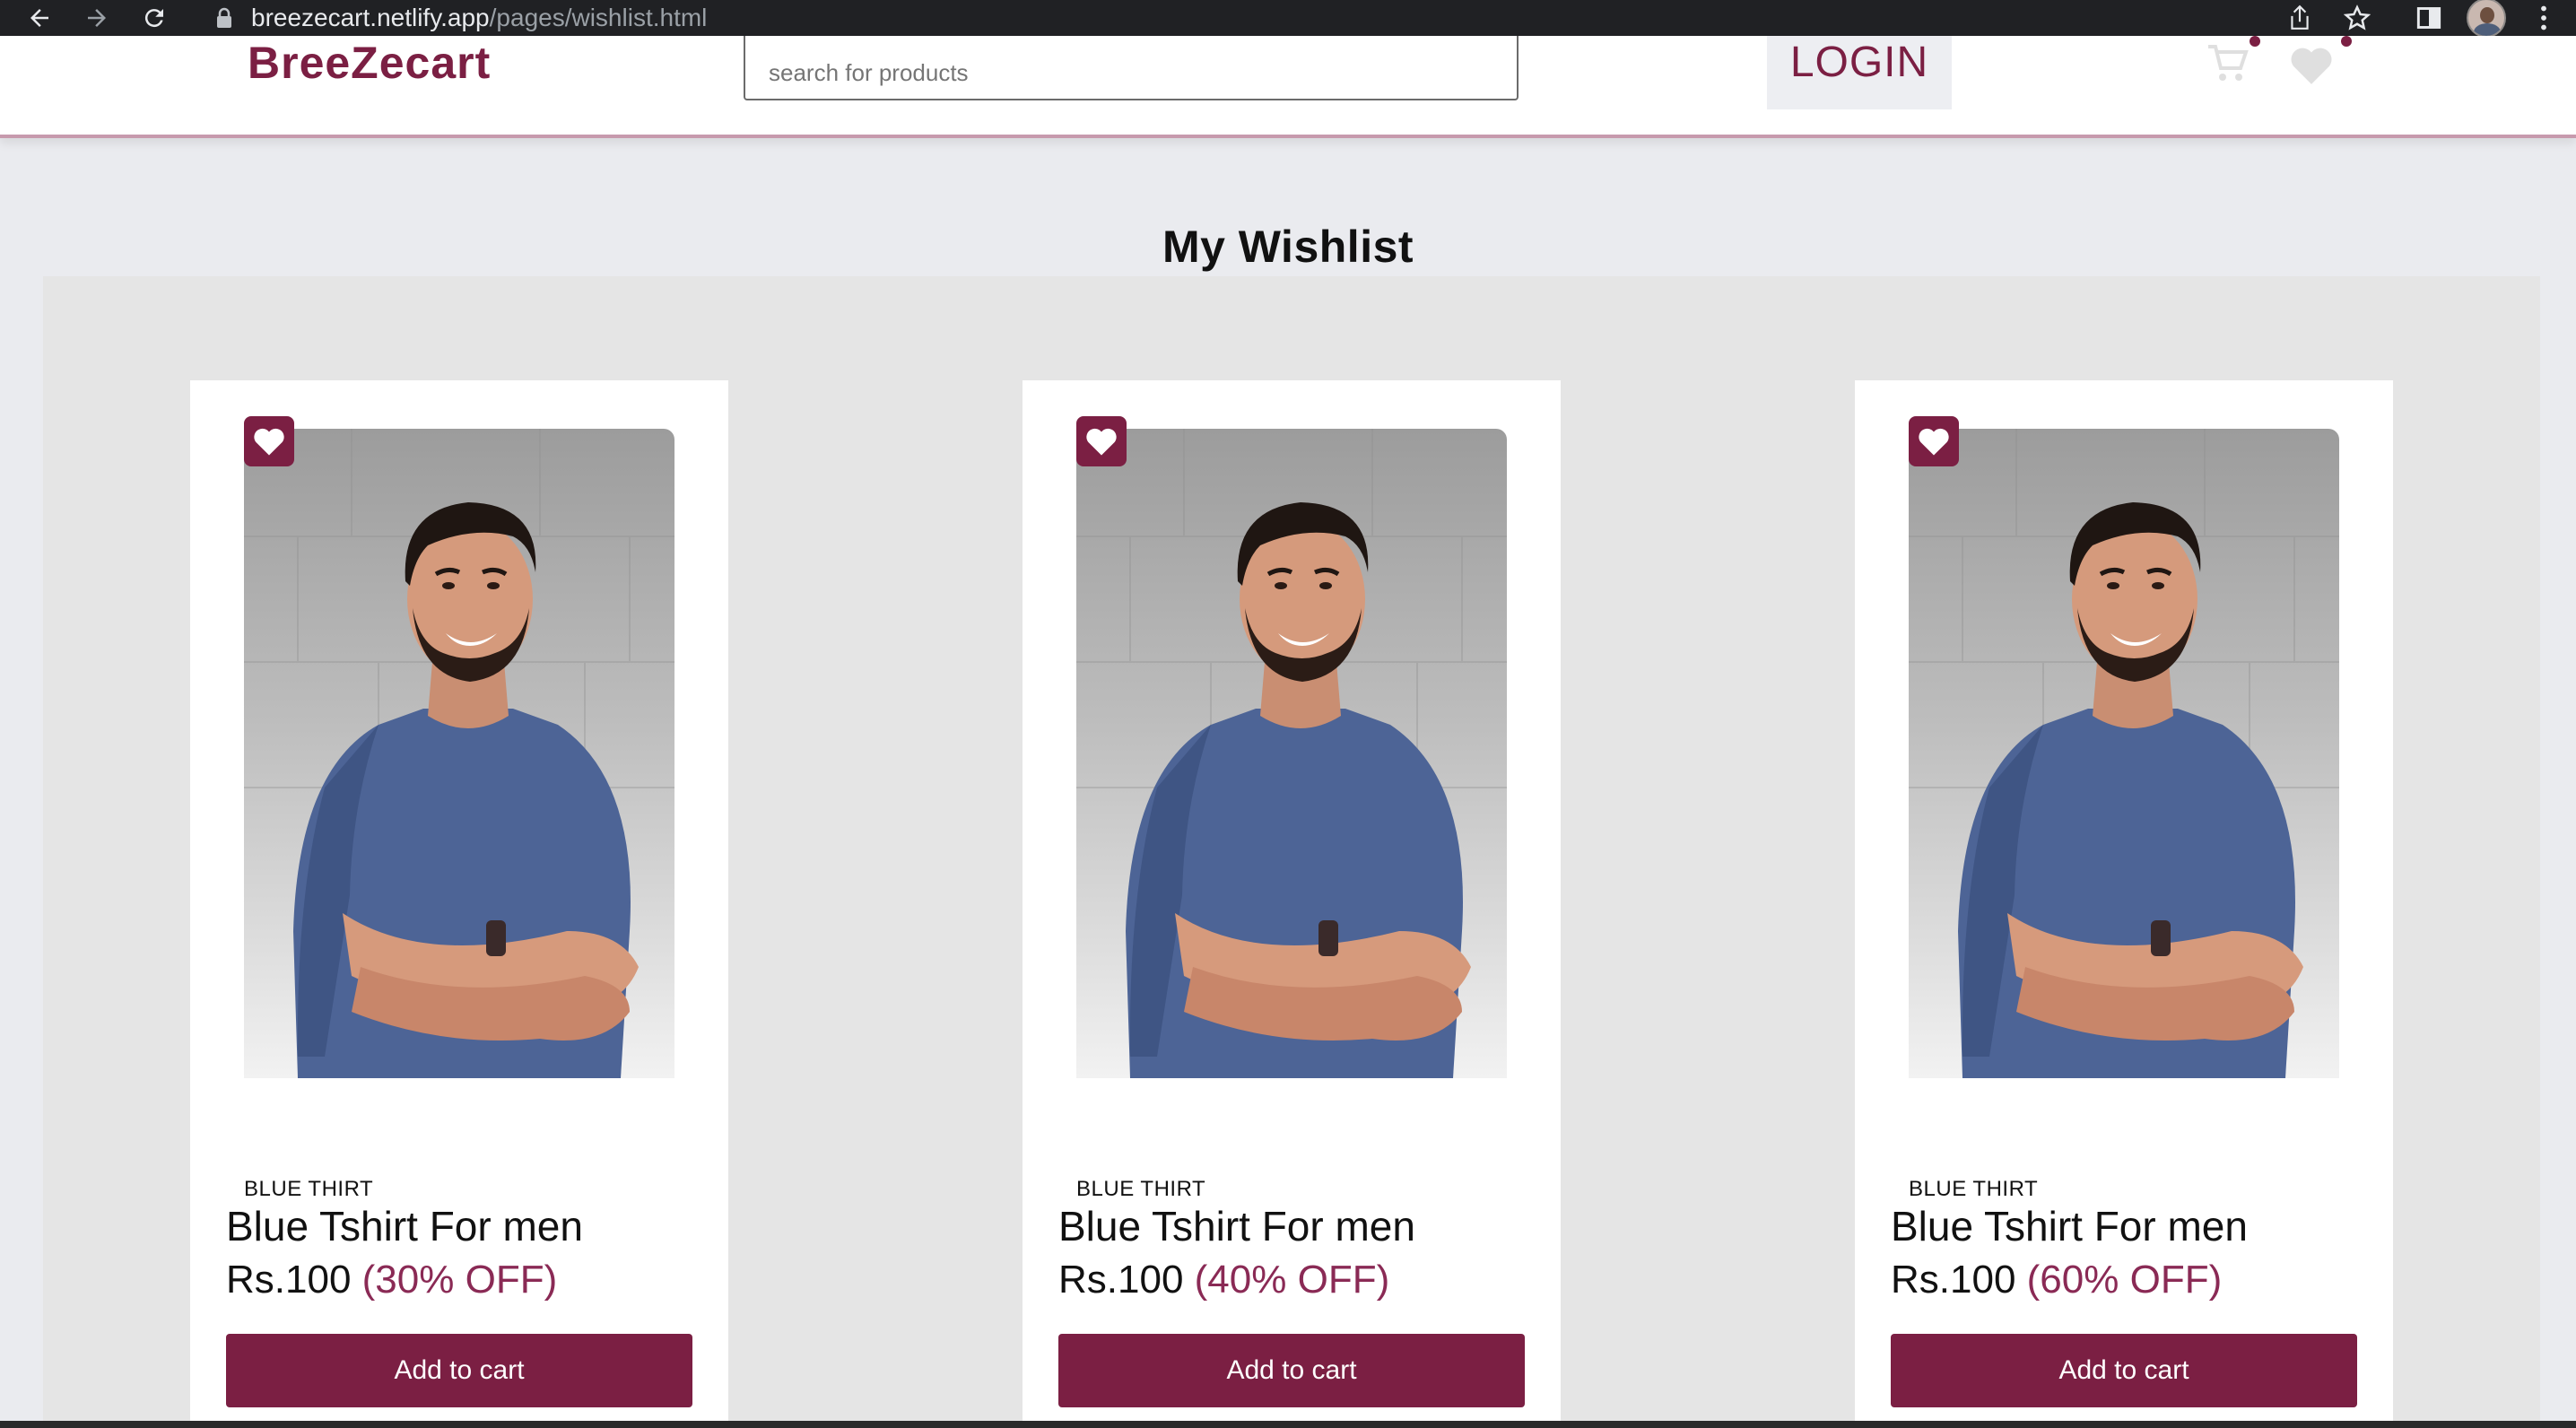 This screenshot has height=1428, width=2576. I want to click on star-icon, so click(2357, 17).